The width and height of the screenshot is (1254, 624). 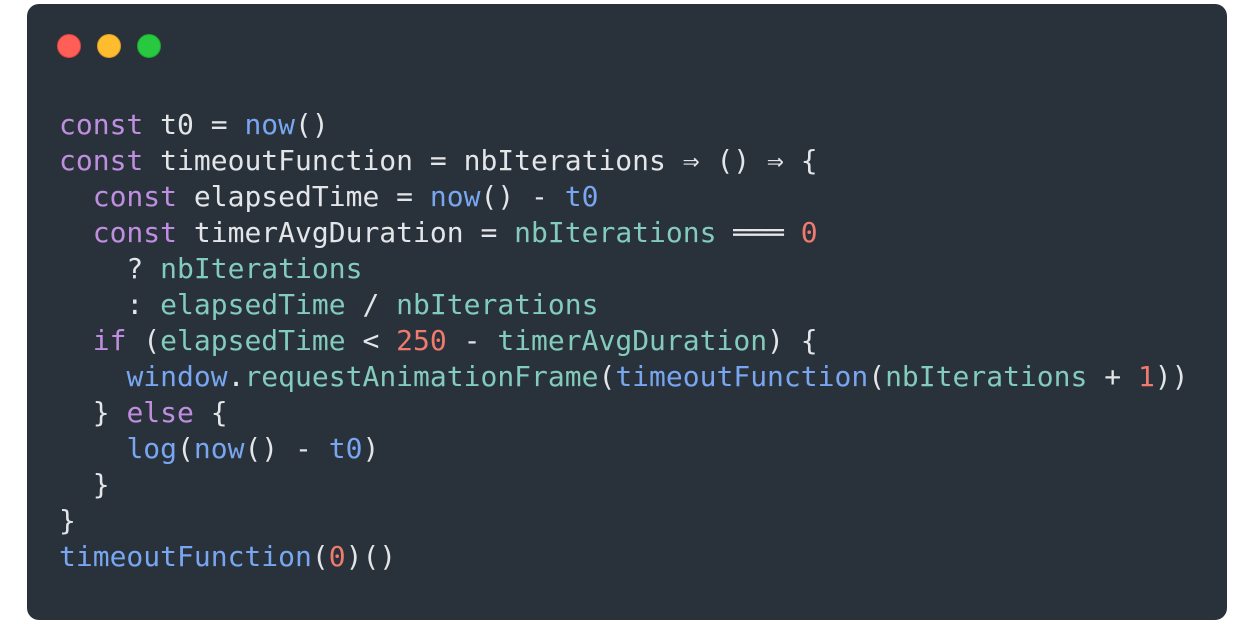 What do you see at coordinates (371, 556) in the screenshot?
I see `code-token-op: )()` at bounding box center [371, 556].